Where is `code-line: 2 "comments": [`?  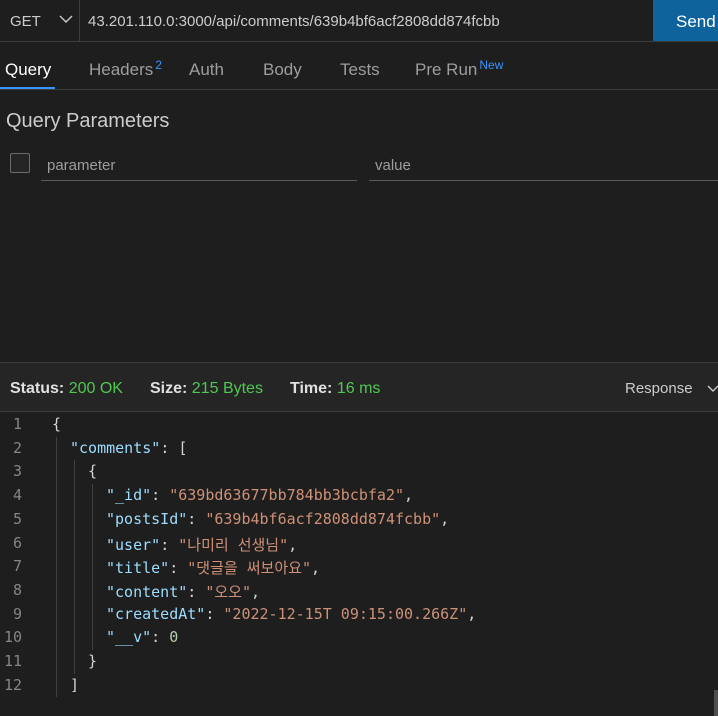
code-line: 2 "comments": [ is located at coordinates (359, 451).